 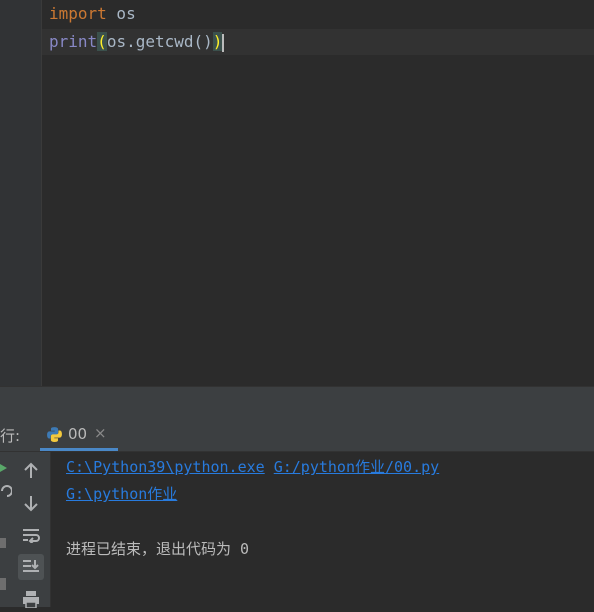 I want to click on code-line-2: print(os.getcwd()), so click(x=137, y=42).